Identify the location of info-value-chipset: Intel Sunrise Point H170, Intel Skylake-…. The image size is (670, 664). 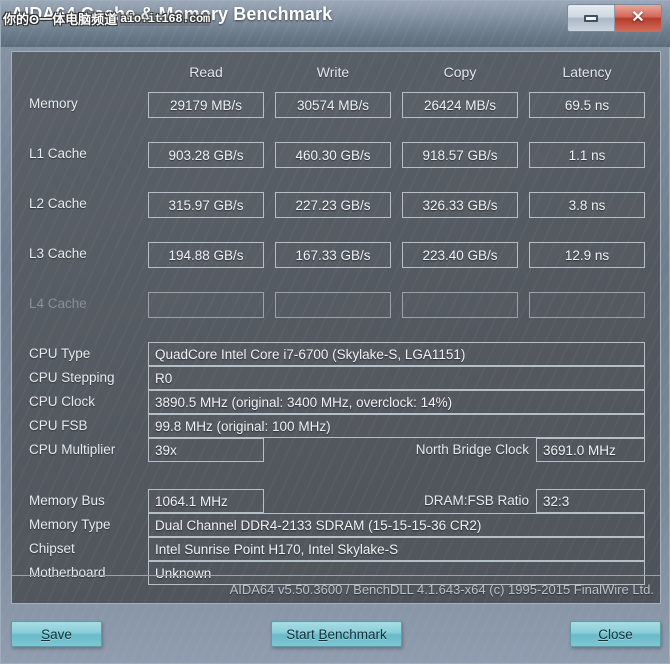
(396, 549).